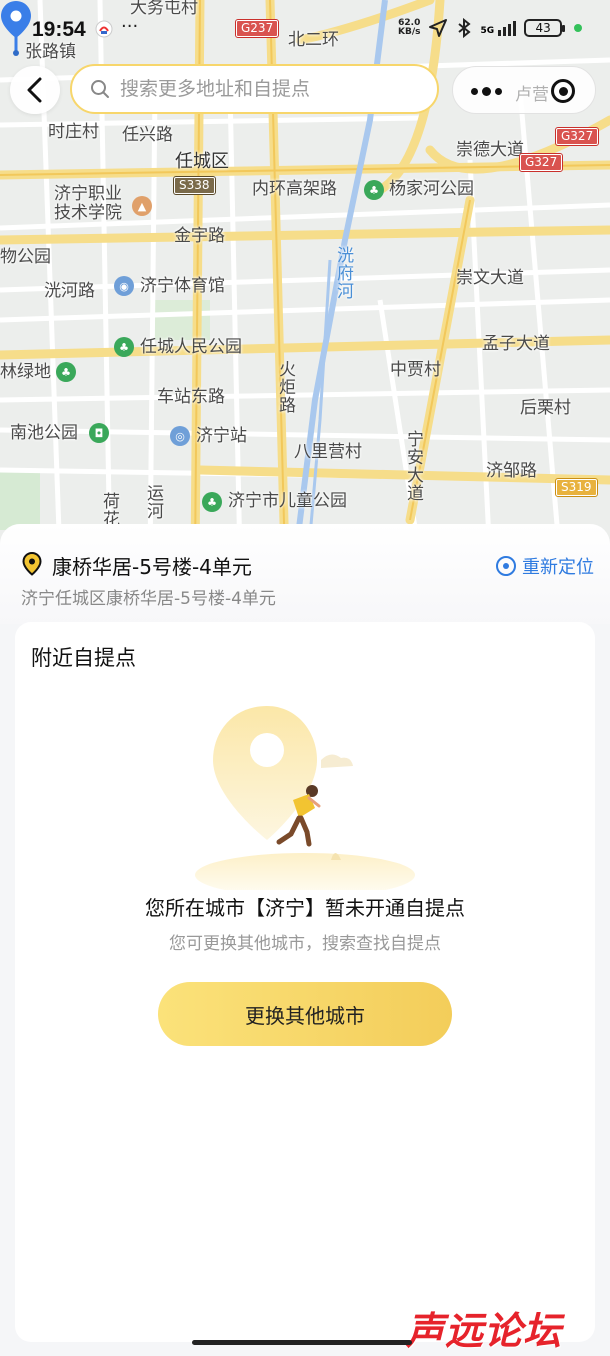 The image size is (610, 1356). I want to click on map-label-river: 洸府河, so click(343, 273).